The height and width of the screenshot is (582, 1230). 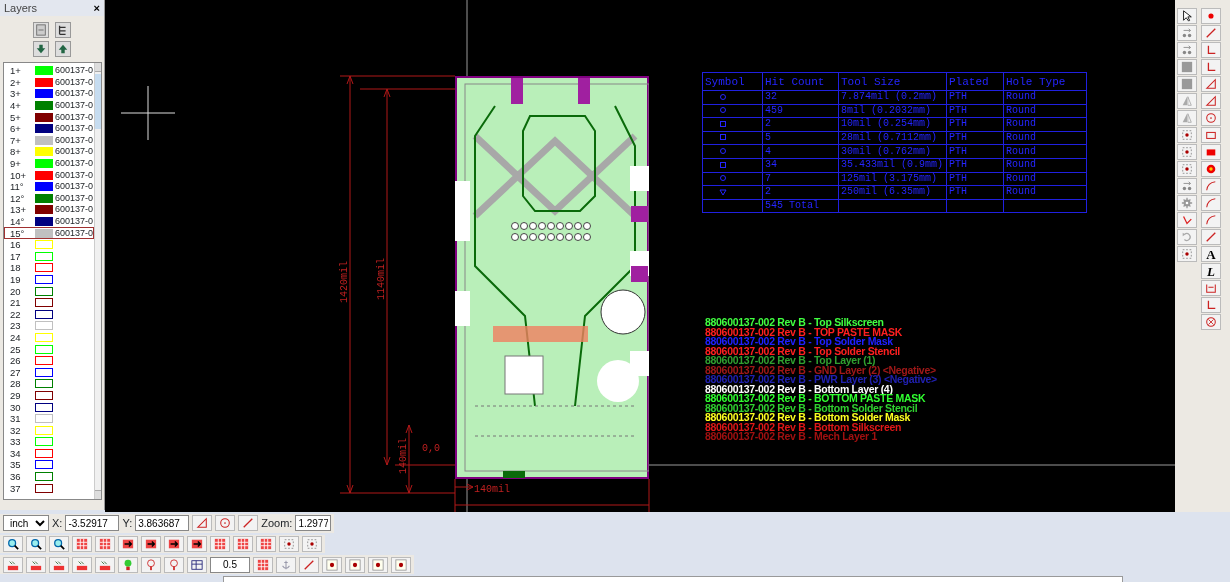 What do you see at coordinates (49, 152) in the screenshot?
I see `layer-row: 8+ 600137-0` at bounding box center [49, 152].